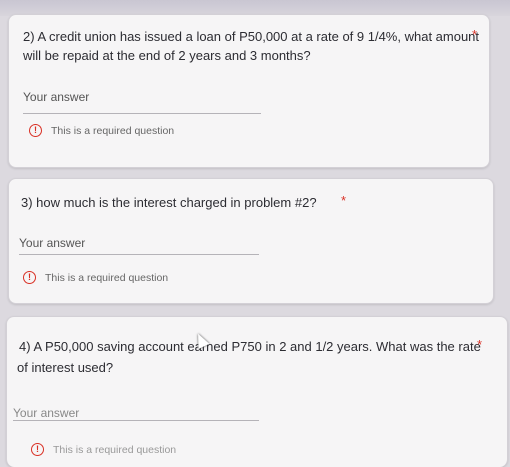 The width and height of the screenshot is (510, 467). I want to click on error-message-2: ! This is a required question, so click(101, 130).